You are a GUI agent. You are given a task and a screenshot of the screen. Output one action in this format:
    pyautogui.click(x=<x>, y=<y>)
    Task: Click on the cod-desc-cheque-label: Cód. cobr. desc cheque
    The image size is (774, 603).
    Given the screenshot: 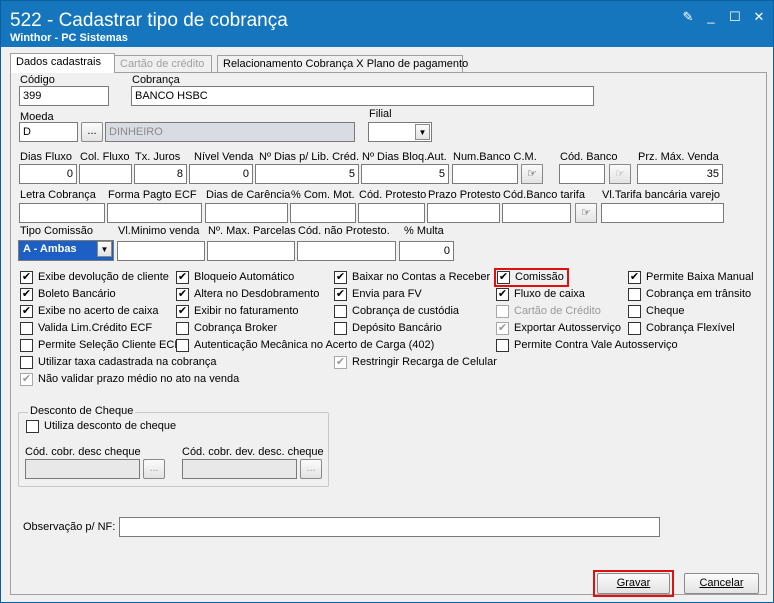 What is the action you would take?
    pyautogui.click(x=83, y=452)
    